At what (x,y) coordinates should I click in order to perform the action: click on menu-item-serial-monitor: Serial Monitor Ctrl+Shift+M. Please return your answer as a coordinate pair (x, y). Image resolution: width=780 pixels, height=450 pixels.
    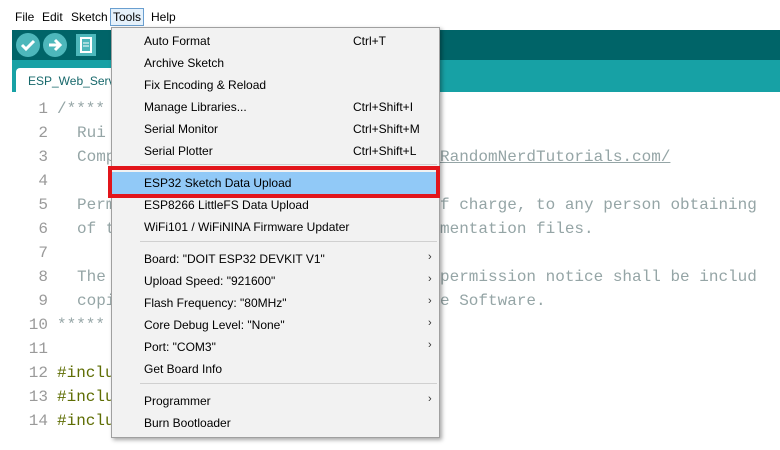
    Looking at the image, I should click on (275, 129).